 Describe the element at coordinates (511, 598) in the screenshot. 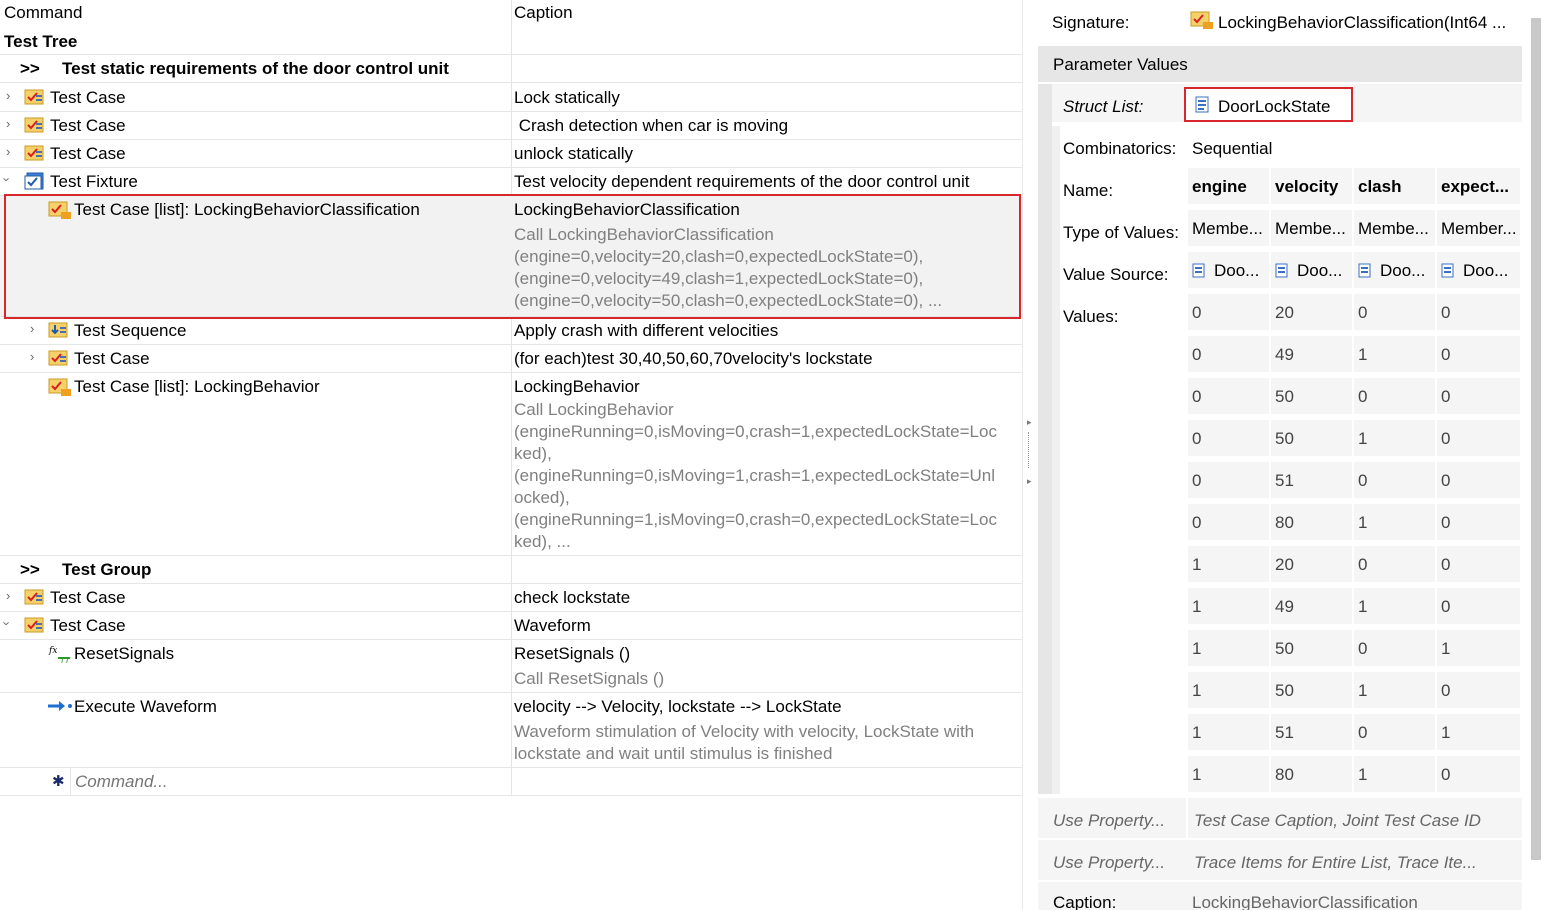

I see `tree-row-test-case: › Test Case check lockstate` at that location.